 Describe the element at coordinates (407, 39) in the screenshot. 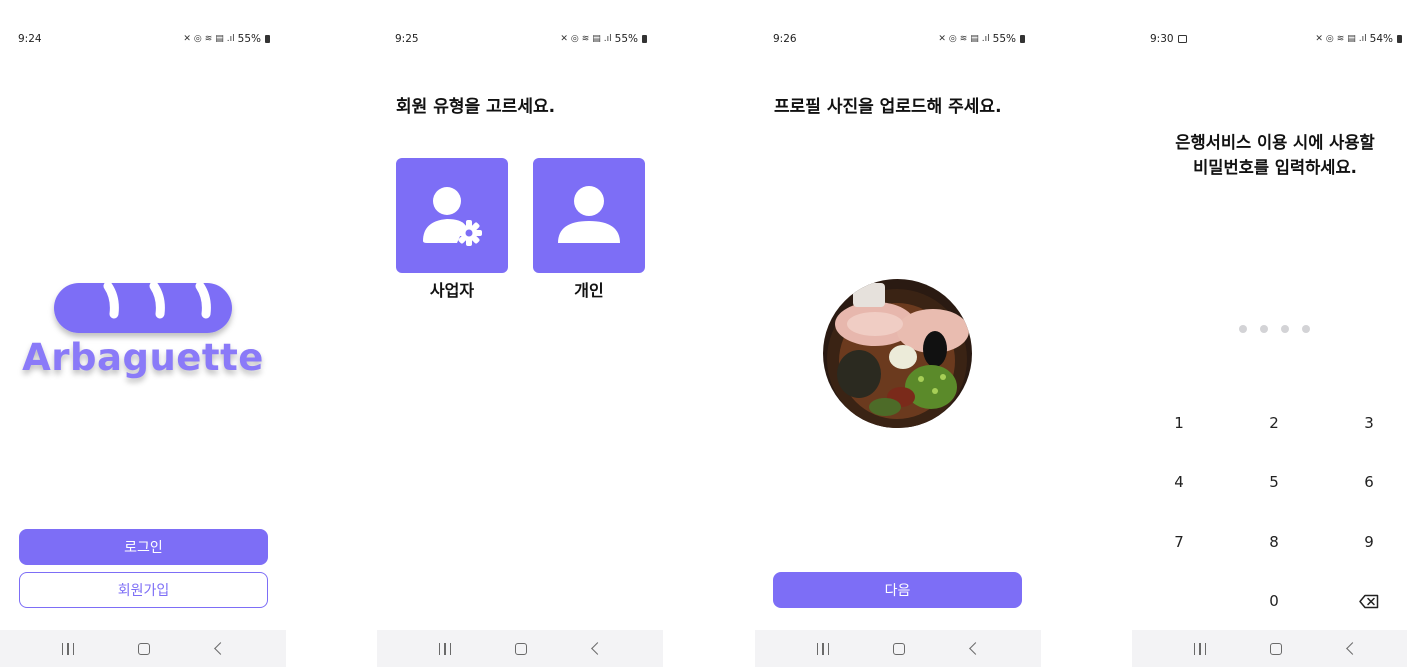

I see `status-time: 9:25` at that location.